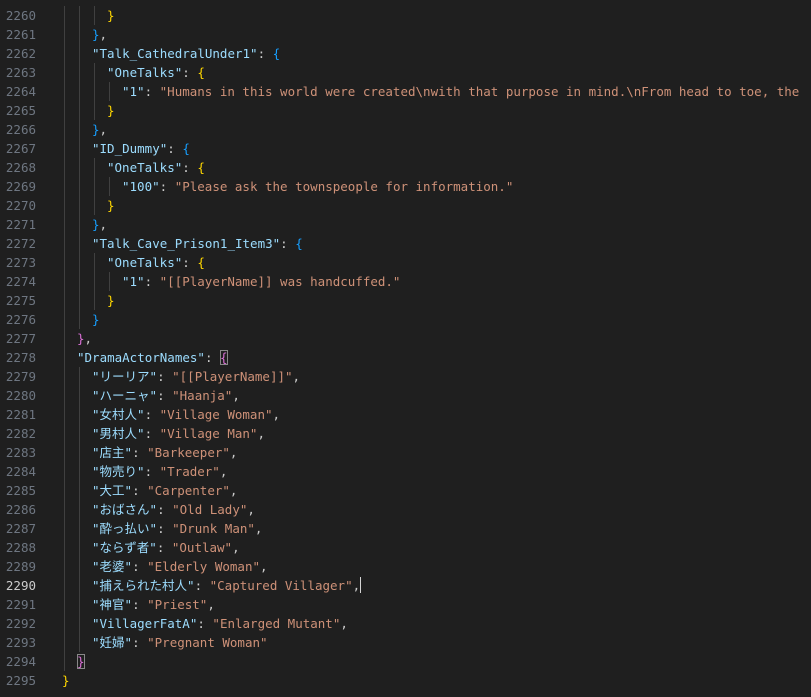  What do you see at coordinates (20, 205) in the screenshot?
I see `line-number: 2270` at bounding box center [20, 205].